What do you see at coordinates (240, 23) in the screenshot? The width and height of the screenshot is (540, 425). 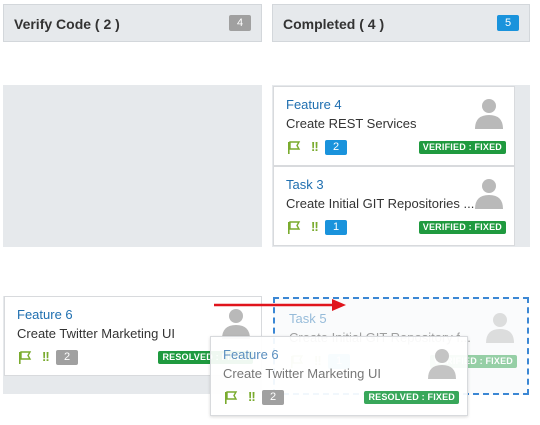 I see `column-count-badge: 4` at bounding box center [240, 23].